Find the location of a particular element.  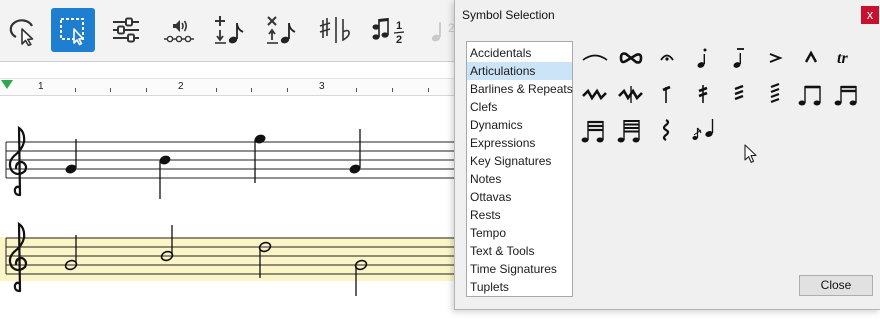

ruler-measure-3: 3 is located at coordinates (322, 86).